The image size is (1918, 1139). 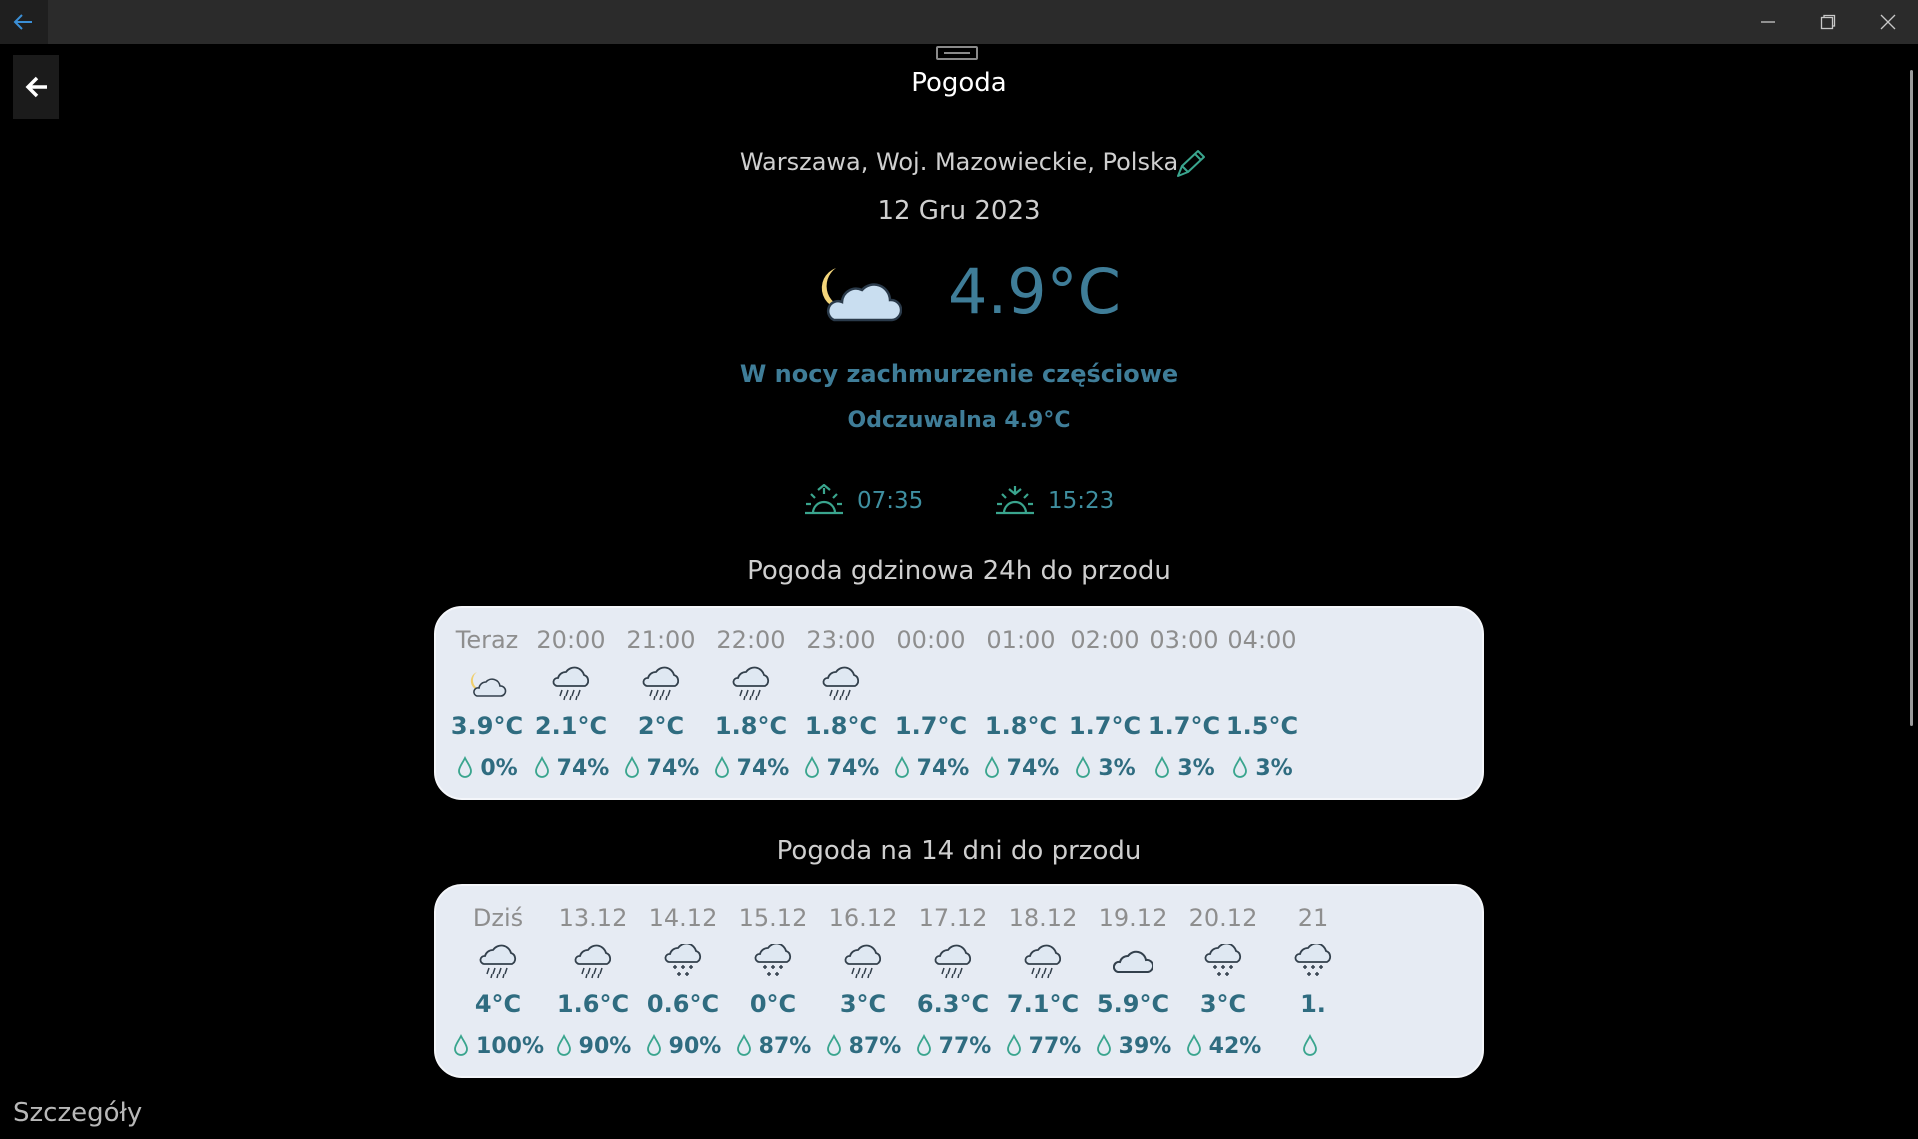 What do you see at coordinates (510, 1046) in the screenshot?
I see `precipitation-value: 100%` at bounding box center [510, 1046].